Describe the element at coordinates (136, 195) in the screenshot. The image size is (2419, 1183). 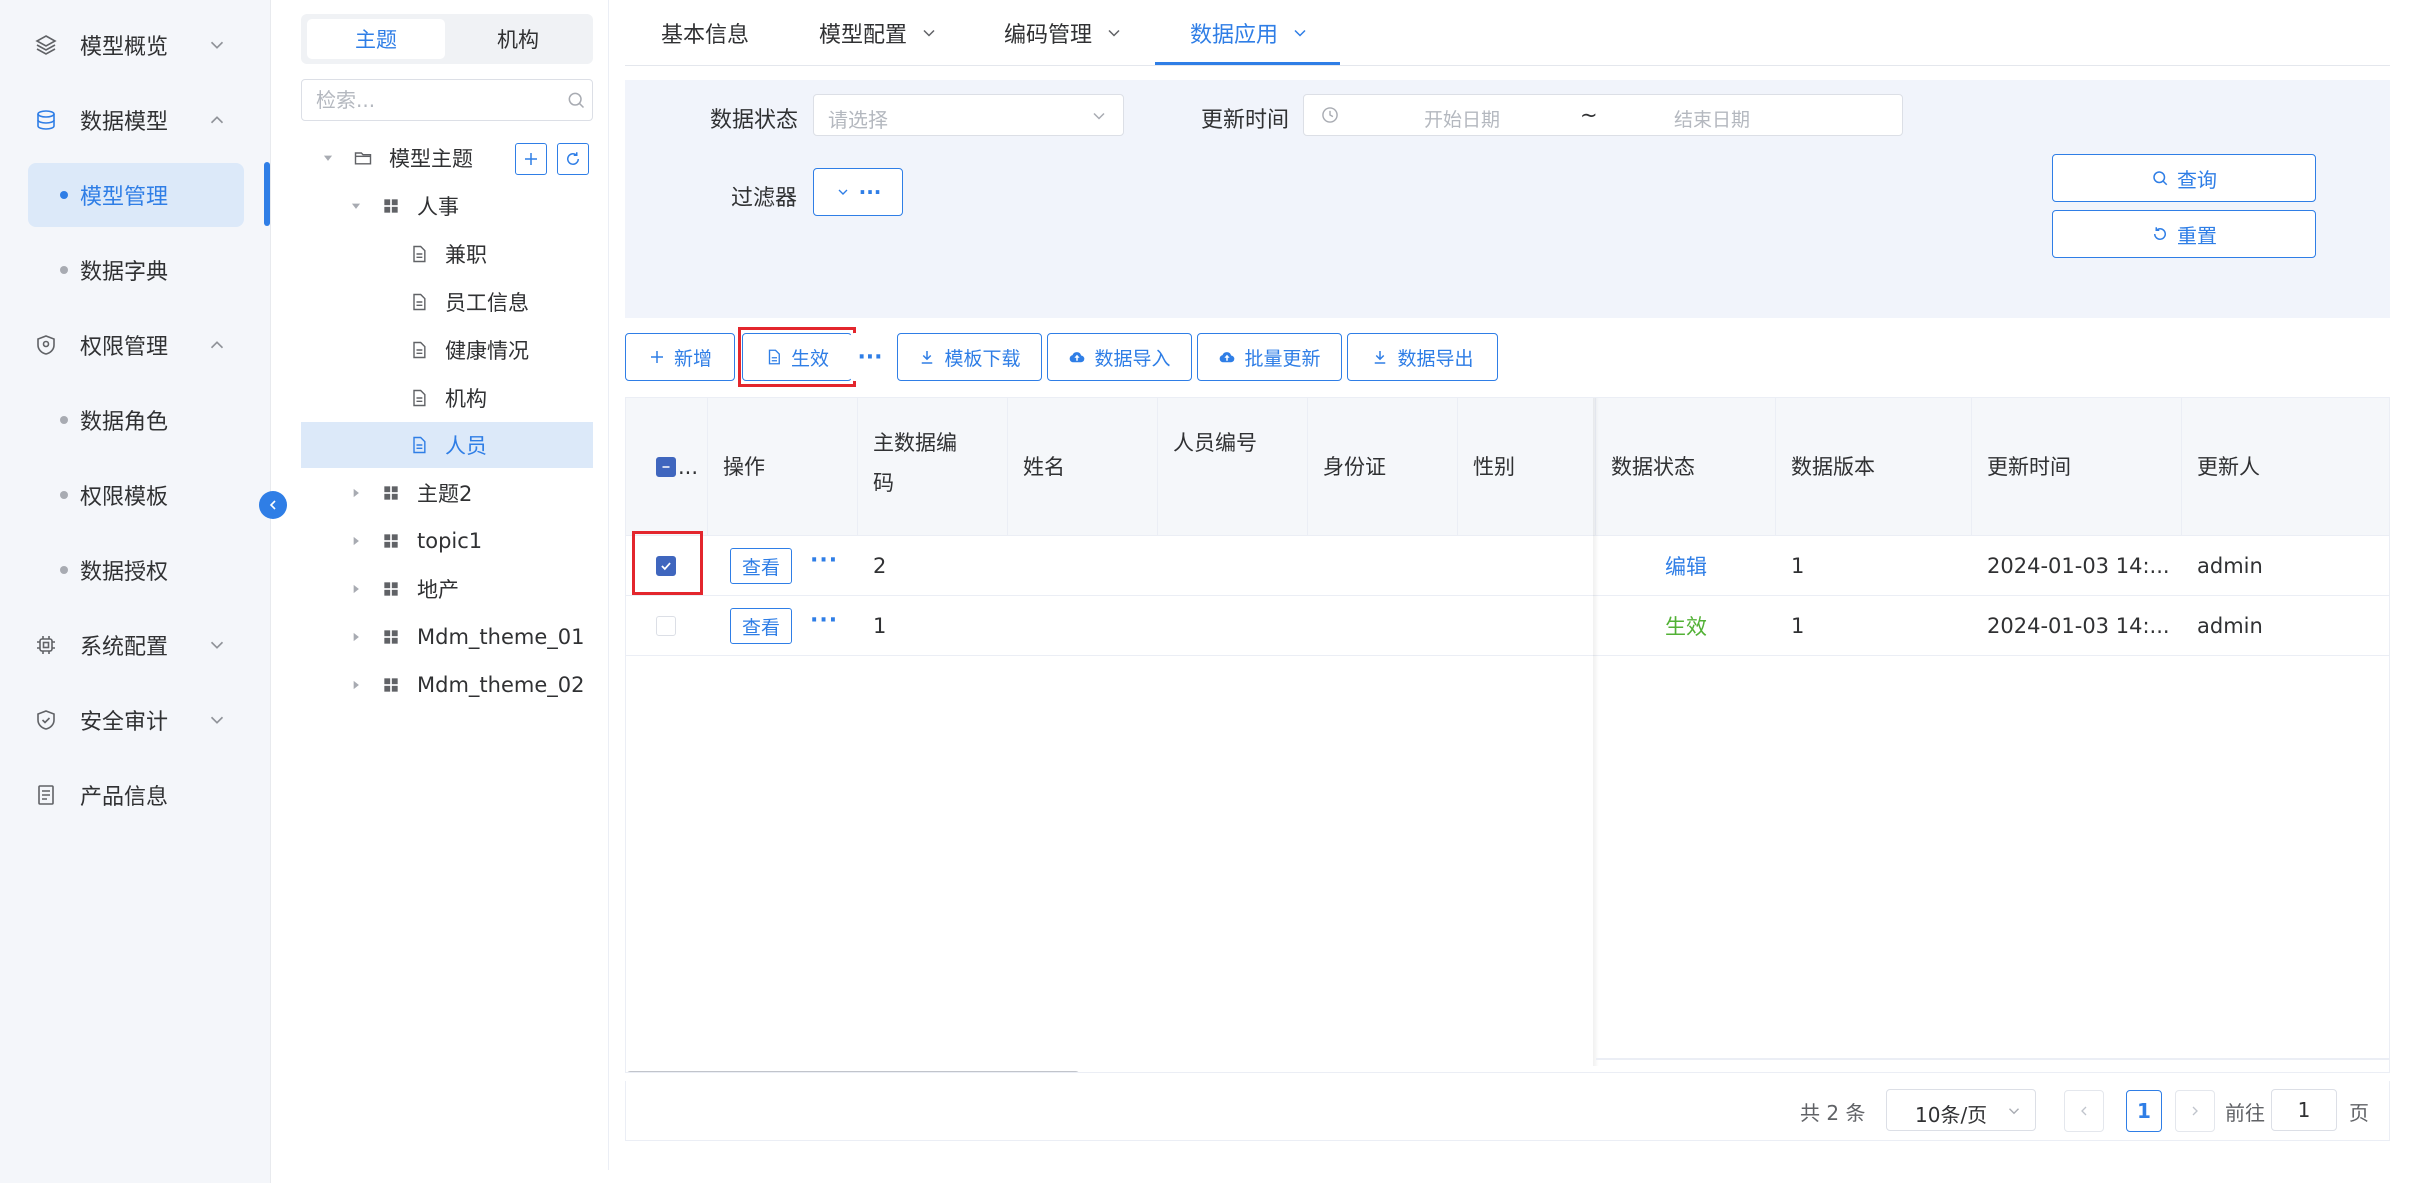
I see `sidebar-item-model-management: 模型管理` at that location.